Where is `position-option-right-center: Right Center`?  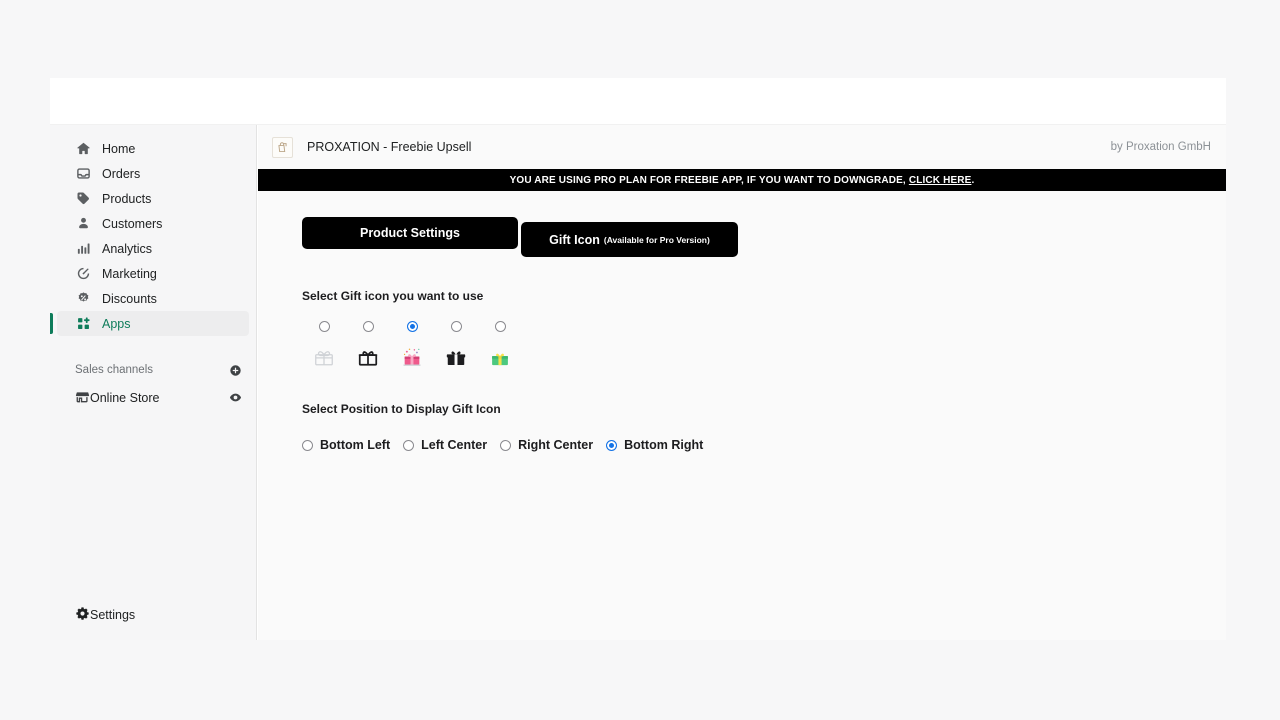
position-option-right-center: Right Center is located at coordinates (546, 445).